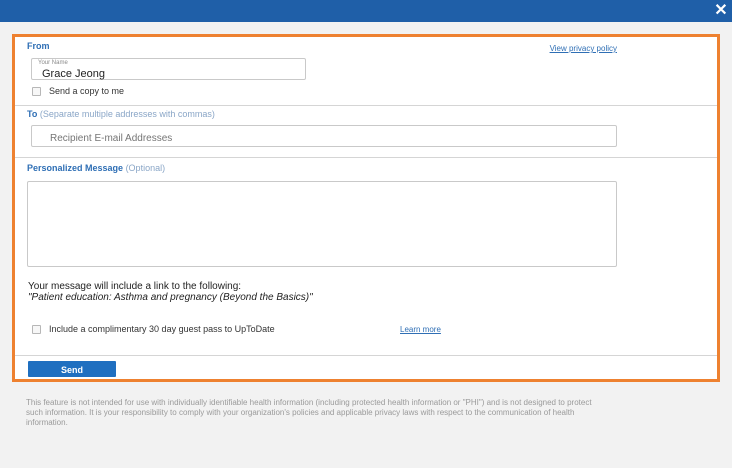  What do you see at coordinates (721, 11) in the screenshot?
I see `close-icon: ✕` at bounding box center [721, 11].